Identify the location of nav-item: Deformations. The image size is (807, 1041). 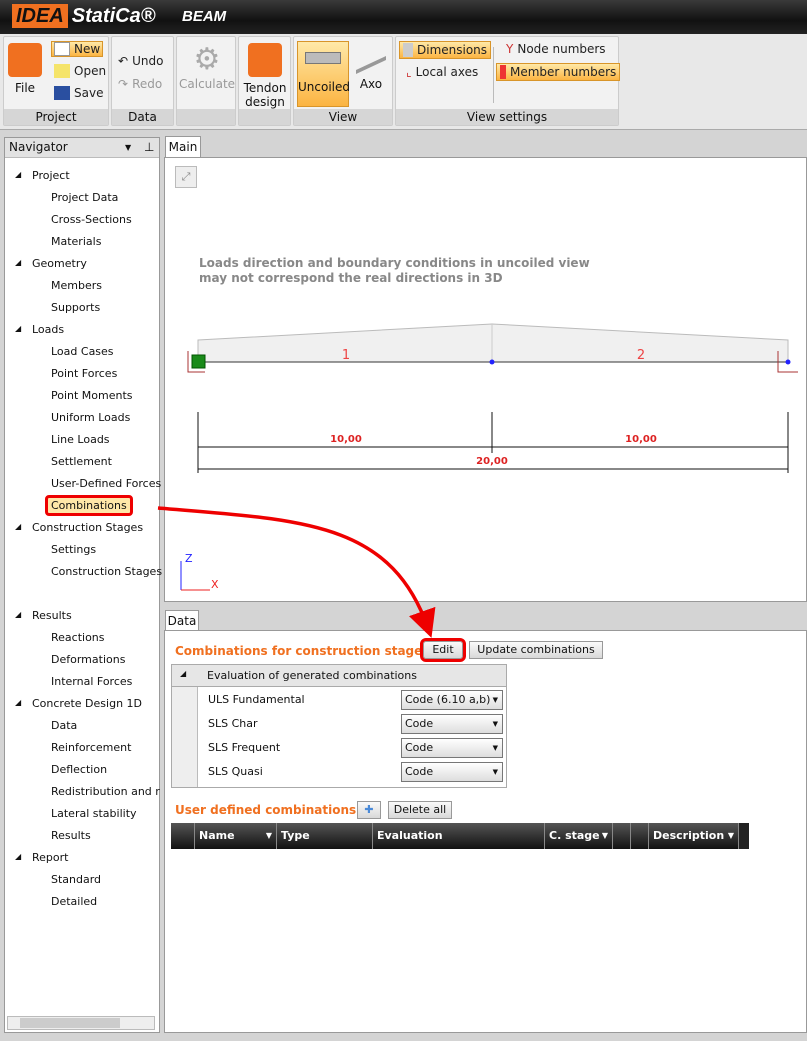
(88, 659).